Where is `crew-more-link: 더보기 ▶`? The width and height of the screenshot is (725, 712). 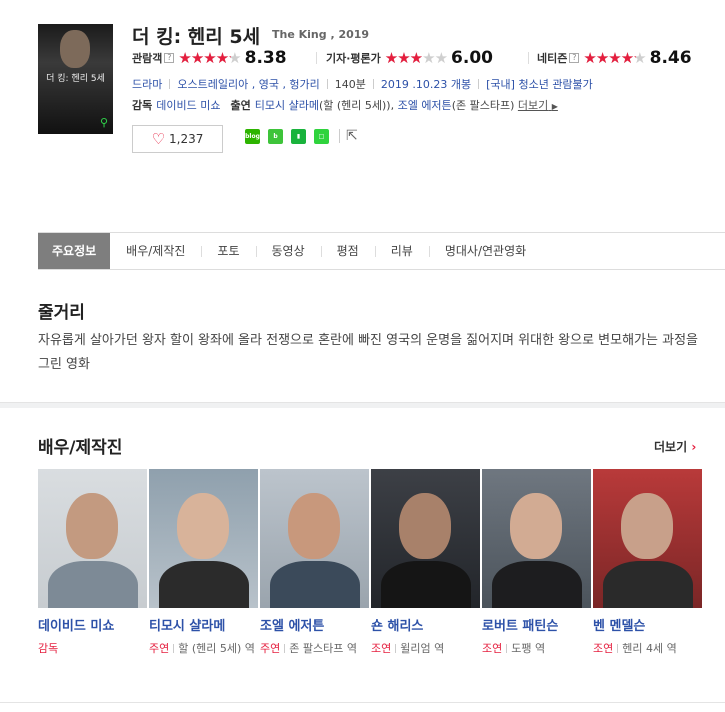
crew-more-link: 더보기 ▶ is located at coordinates (538, 105).